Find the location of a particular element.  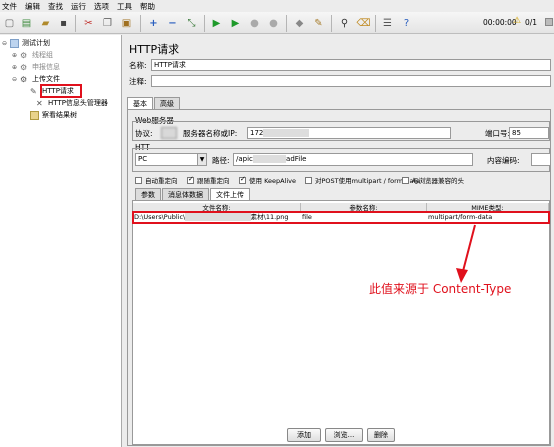

arrow-line is located at coordinates (468, 250).